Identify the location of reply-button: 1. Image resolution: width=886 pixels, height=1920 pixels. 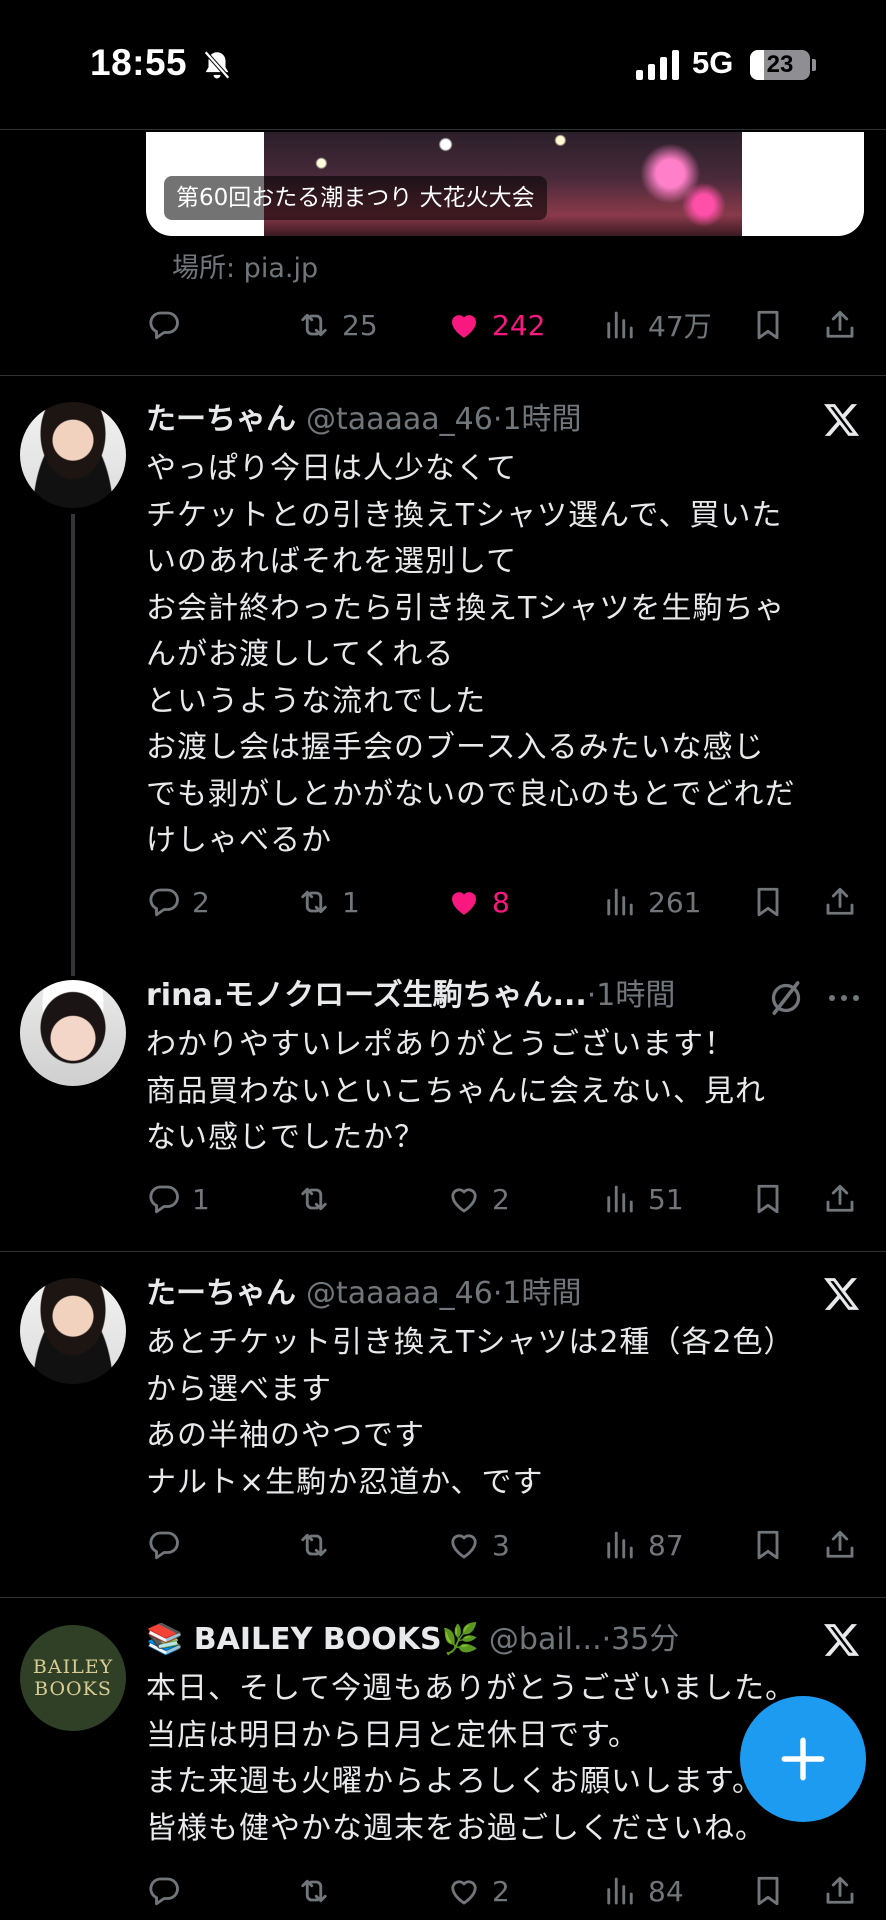
(178, 1199).